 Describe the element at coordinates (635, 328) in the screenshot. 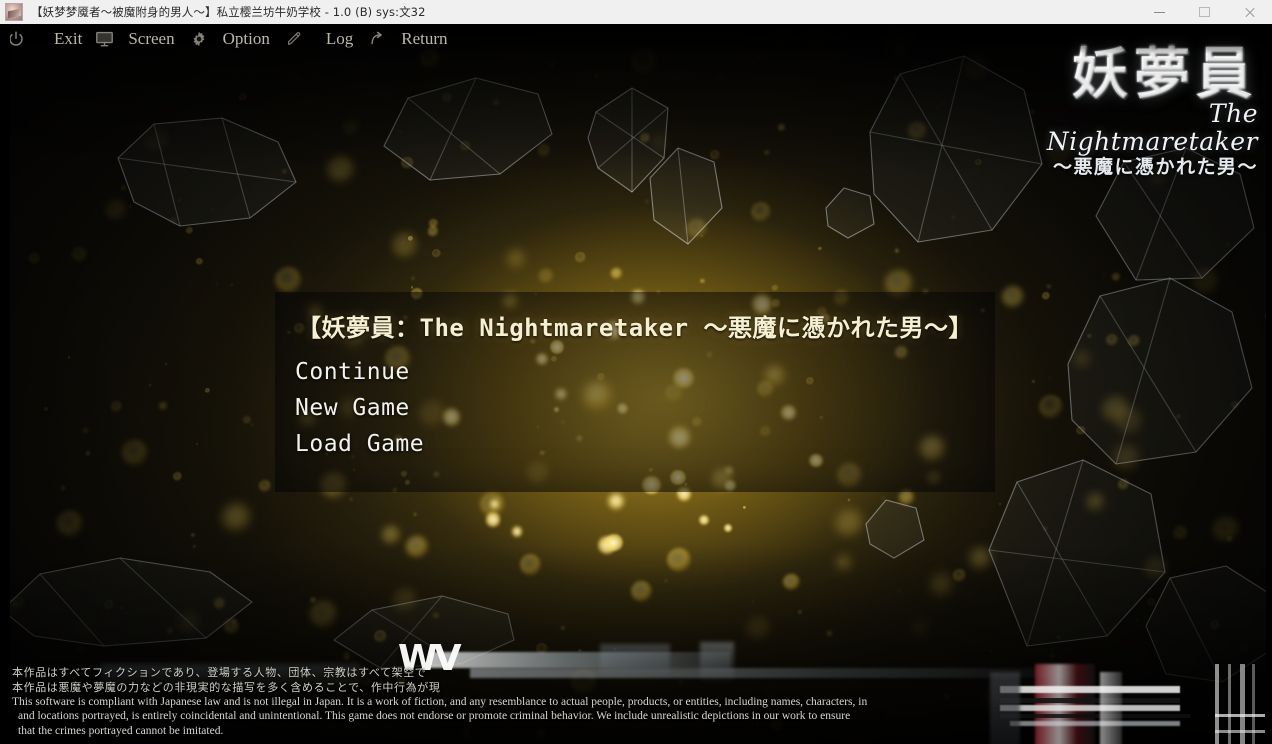

I see `main-menu-title: 【妖夢員：The Nightmaretaker ～悪魔に憑かれた男～】` at that location.